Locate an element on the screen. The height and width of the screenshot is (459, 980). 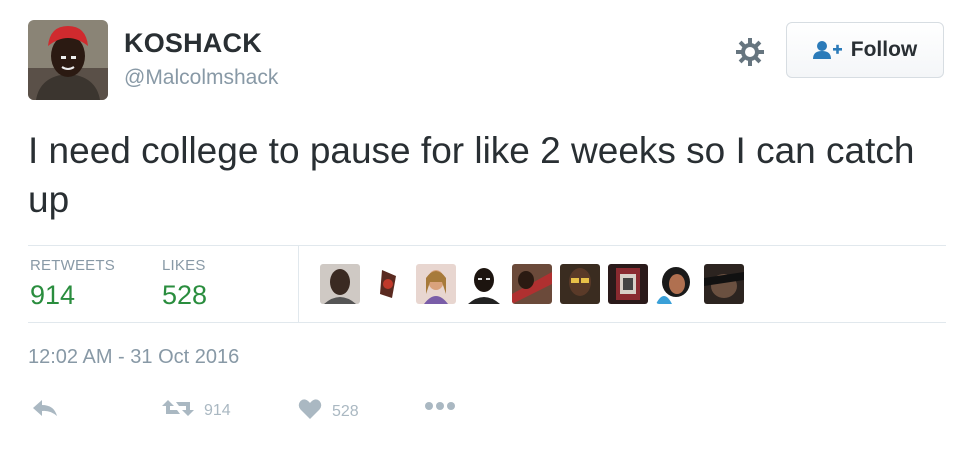
display-name: KOSHACK is located at coordinates (193, 43).